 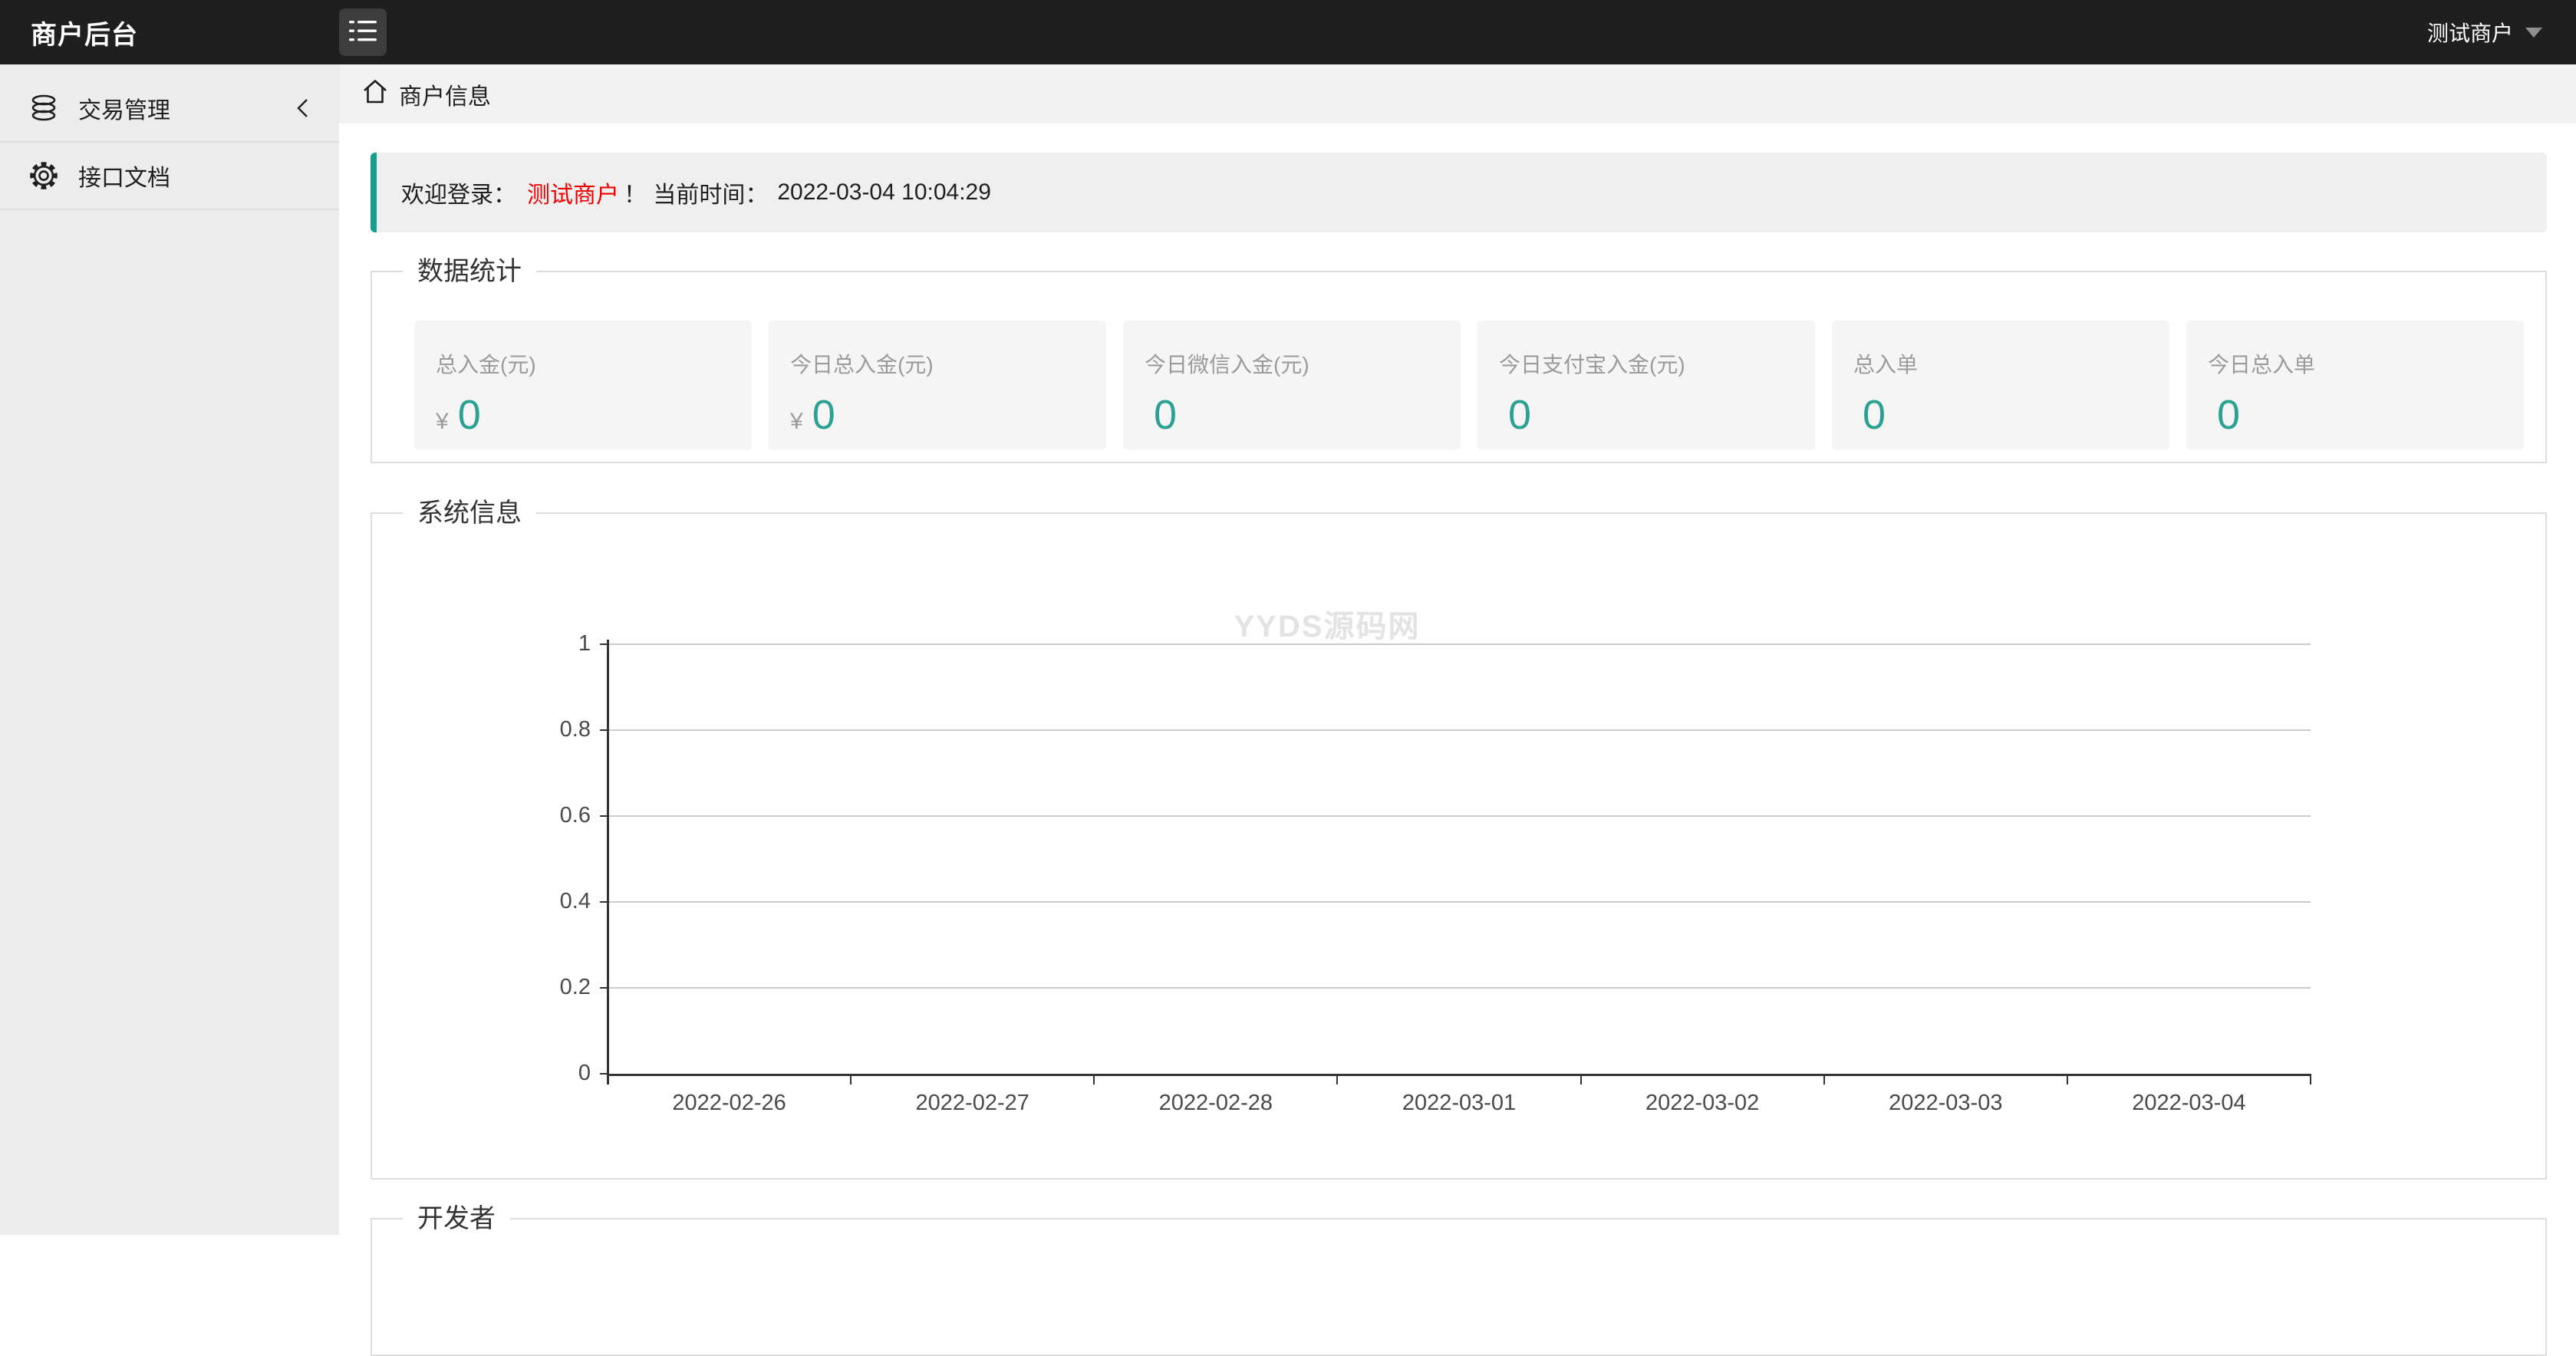 What do you see at coordinates (469, 271) in the screenshot?
I see `stats-panel-title: 数据统计` at bounding box center [469, 271].